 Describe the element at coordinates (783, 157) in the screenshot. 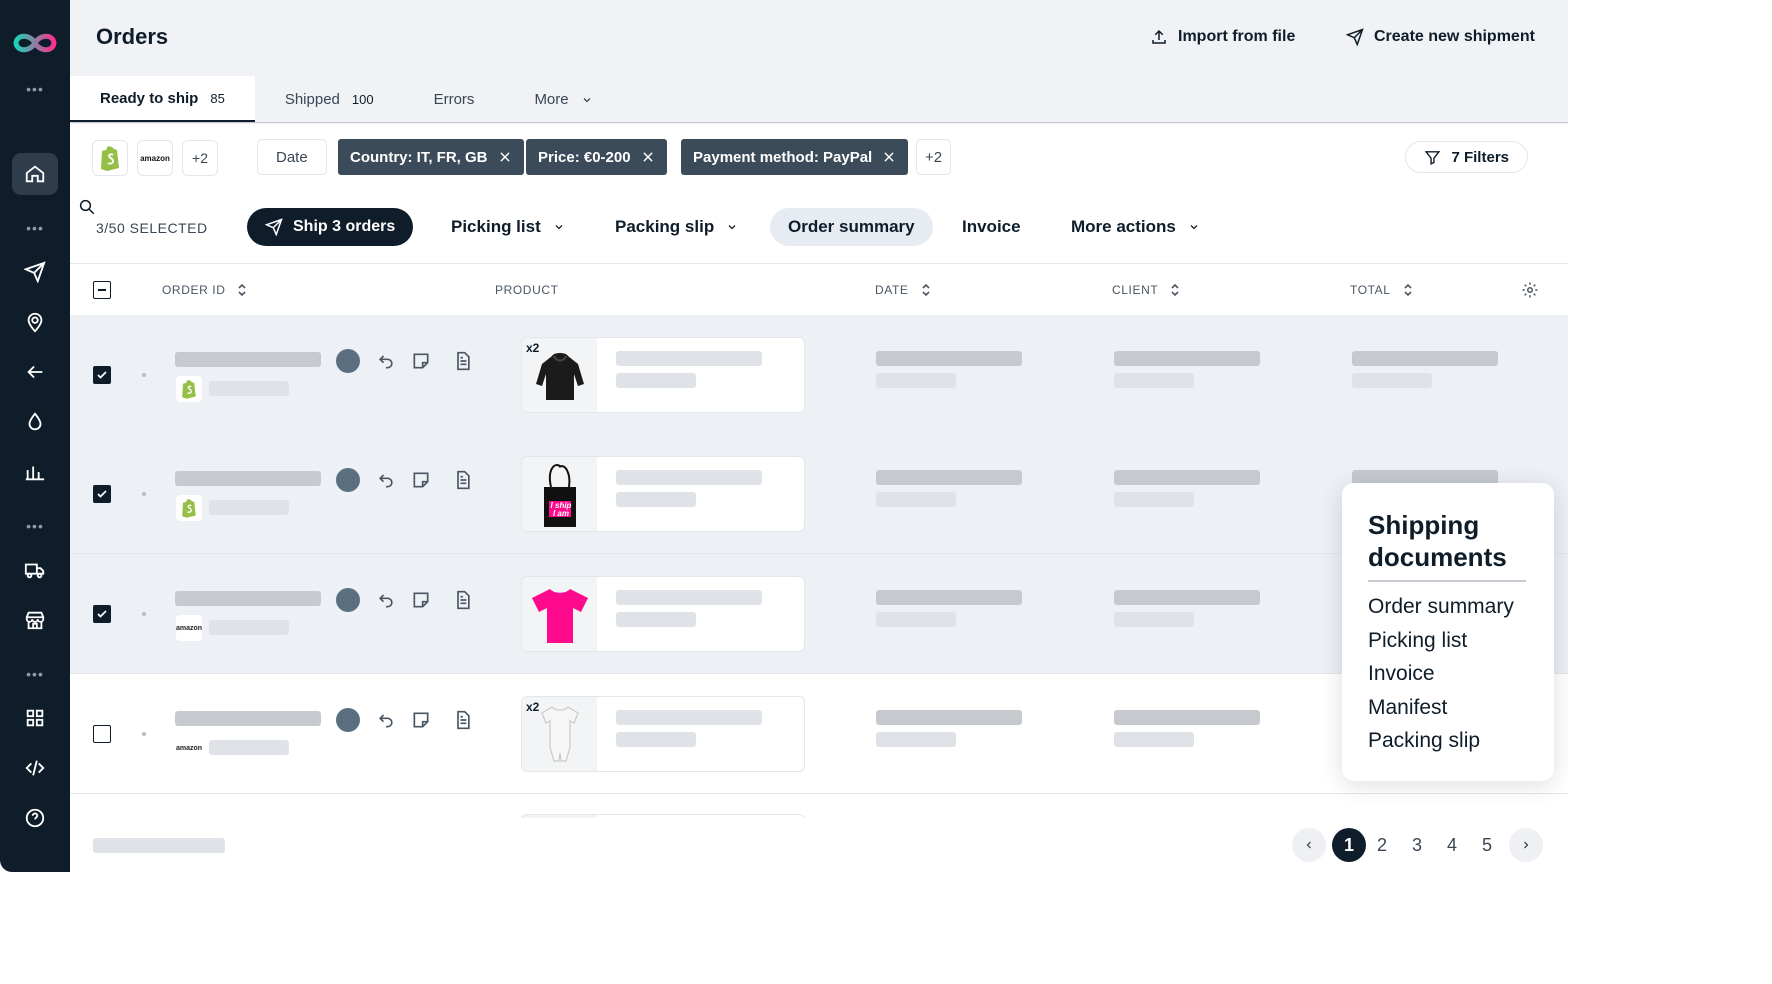

I see `chip-label: Payment method: PayPal` at that location.